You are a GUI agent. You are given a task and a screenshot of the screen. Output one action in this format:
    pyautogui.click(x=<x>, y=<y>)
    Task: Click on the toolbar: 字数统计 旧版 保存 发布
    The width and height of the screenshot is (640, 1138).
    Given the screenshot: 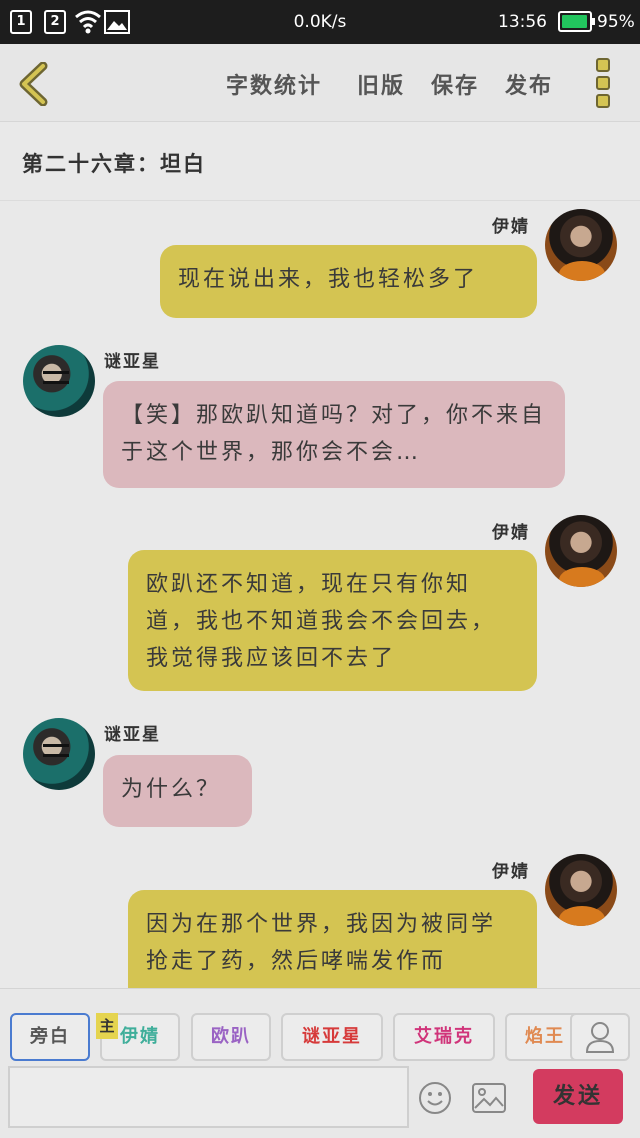 What is the action you would take?
    pyautogui.click(x=320, y=83)
    